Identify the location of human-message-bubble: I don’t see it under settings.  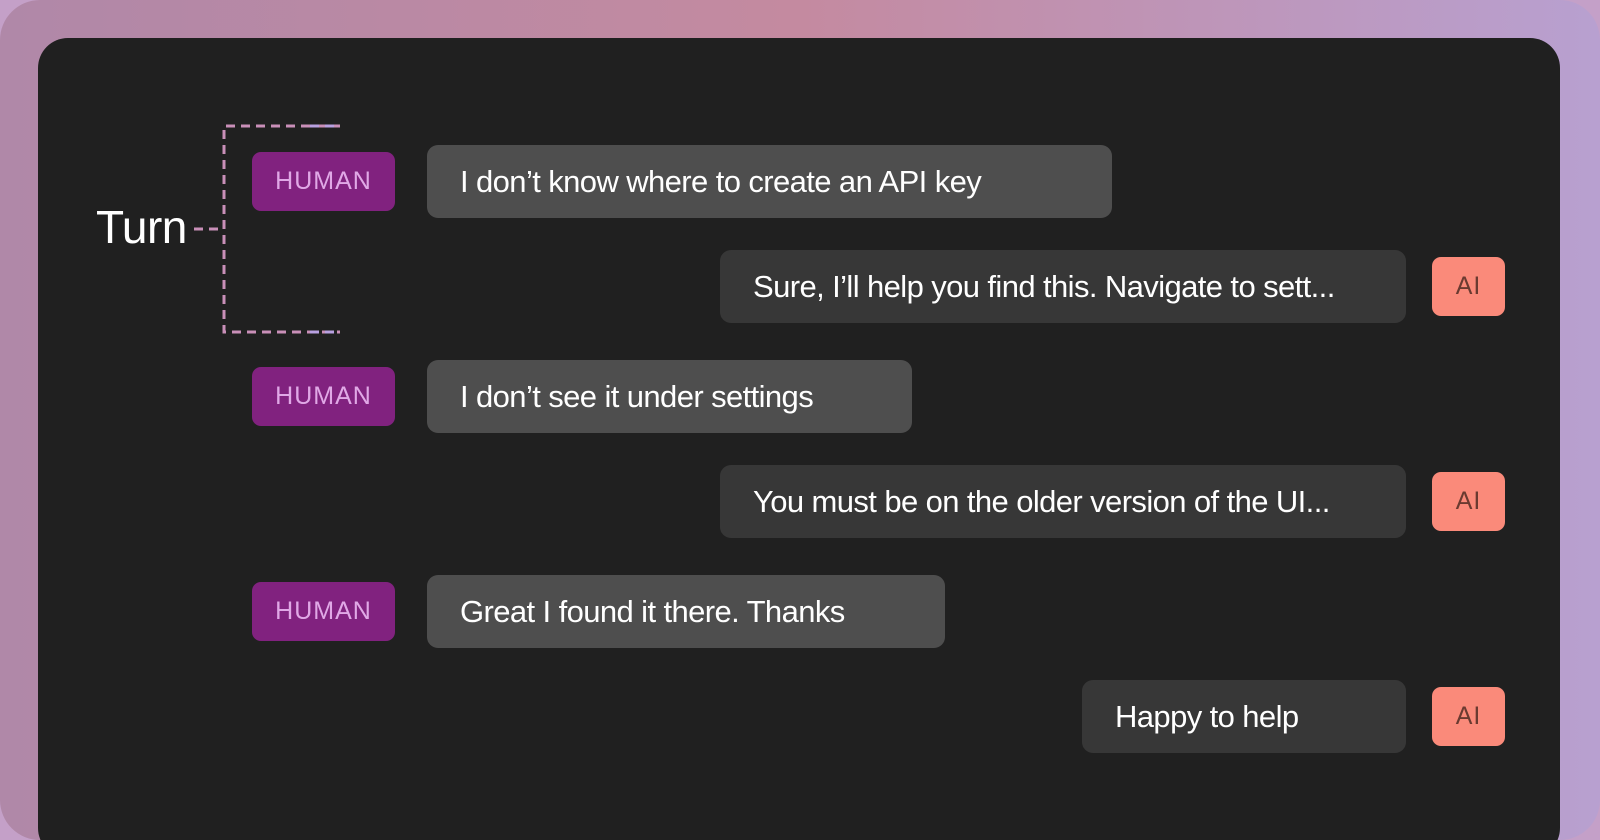
(669, 396).